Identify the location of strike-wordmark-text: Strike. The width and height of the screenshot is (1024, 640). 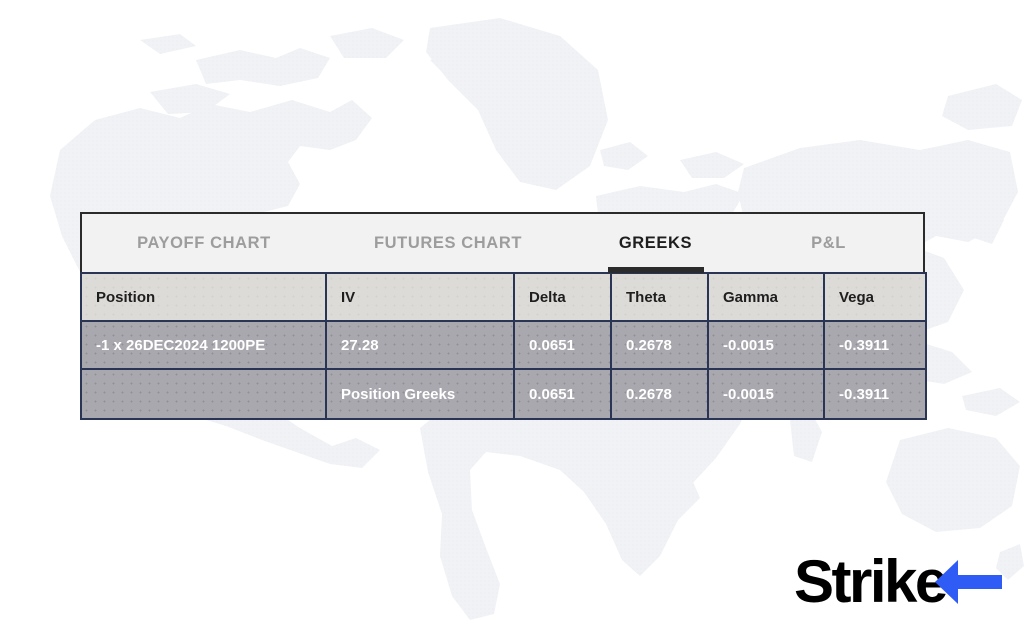
(870, 581).